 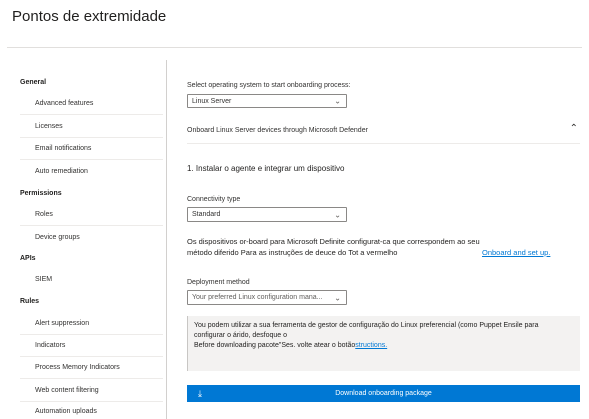 I want to click on download-icon: ⤓, so click(x=200, y=393).